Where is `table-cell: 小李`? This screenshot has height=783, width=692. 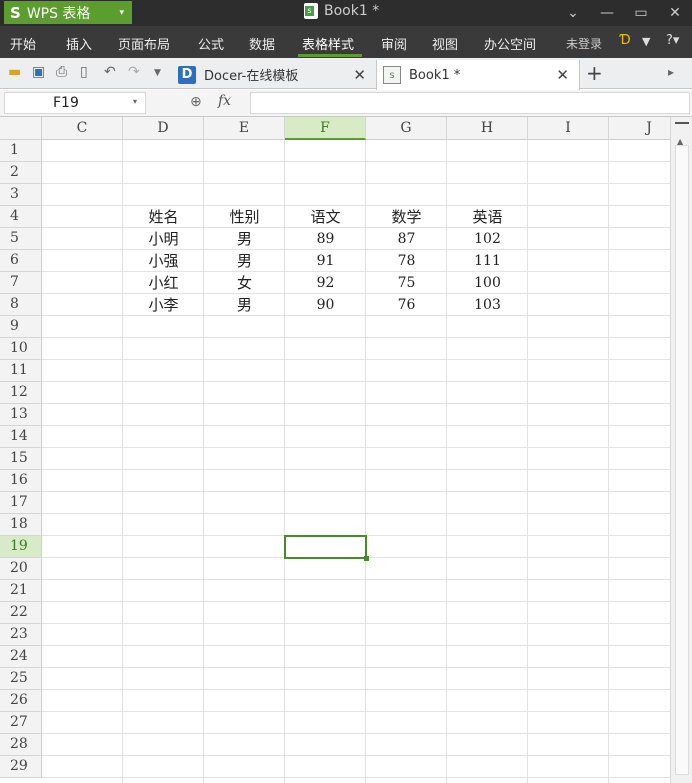
table-cell: 小李 is located at coordinates (163, 304).